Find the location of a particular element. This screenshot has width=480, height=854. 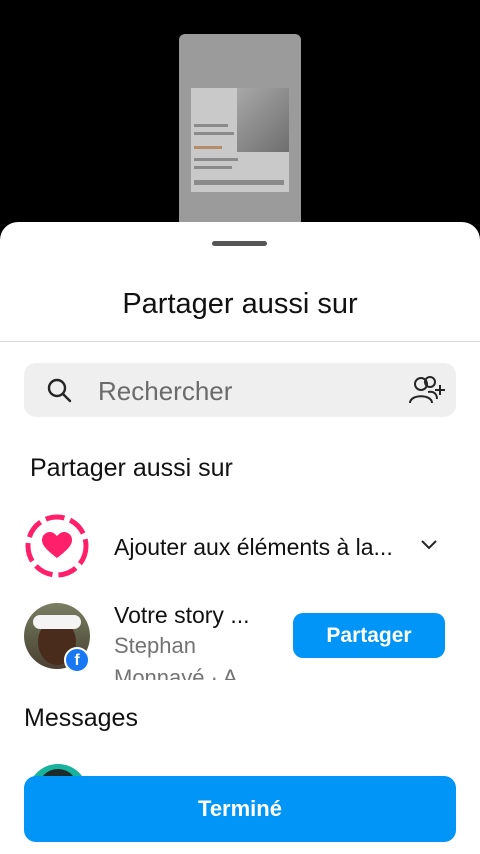

share-button: Partager is located at coordinates (369, 635).